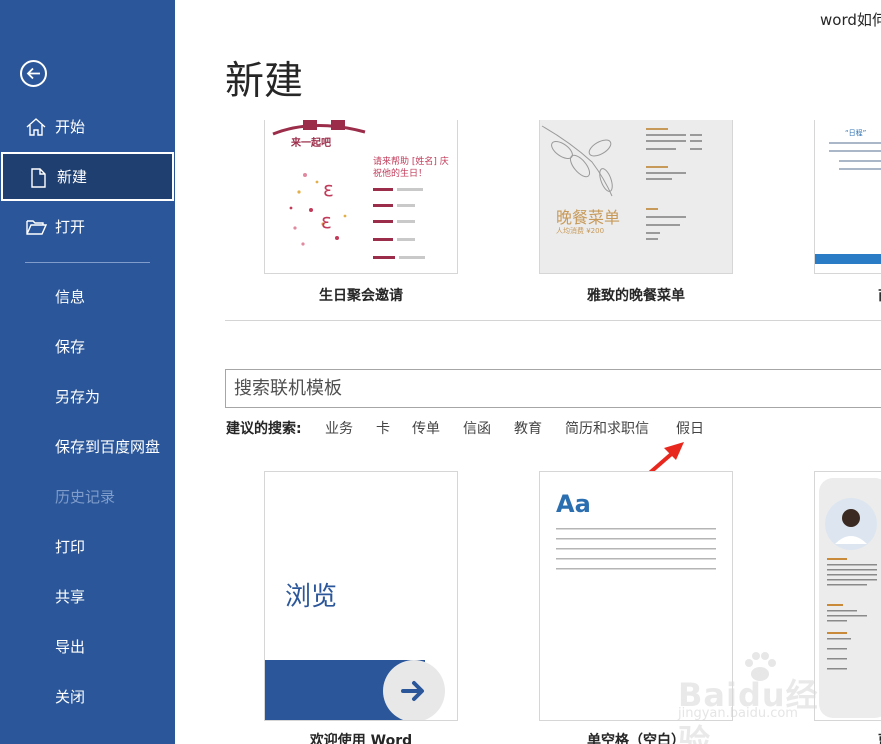 This screenshot has height=744, width=881. What do you see at coordinates (311, 597) in the screenshot?
I see `template-thumb-text: 浏览` at bounding box center [311, 597].